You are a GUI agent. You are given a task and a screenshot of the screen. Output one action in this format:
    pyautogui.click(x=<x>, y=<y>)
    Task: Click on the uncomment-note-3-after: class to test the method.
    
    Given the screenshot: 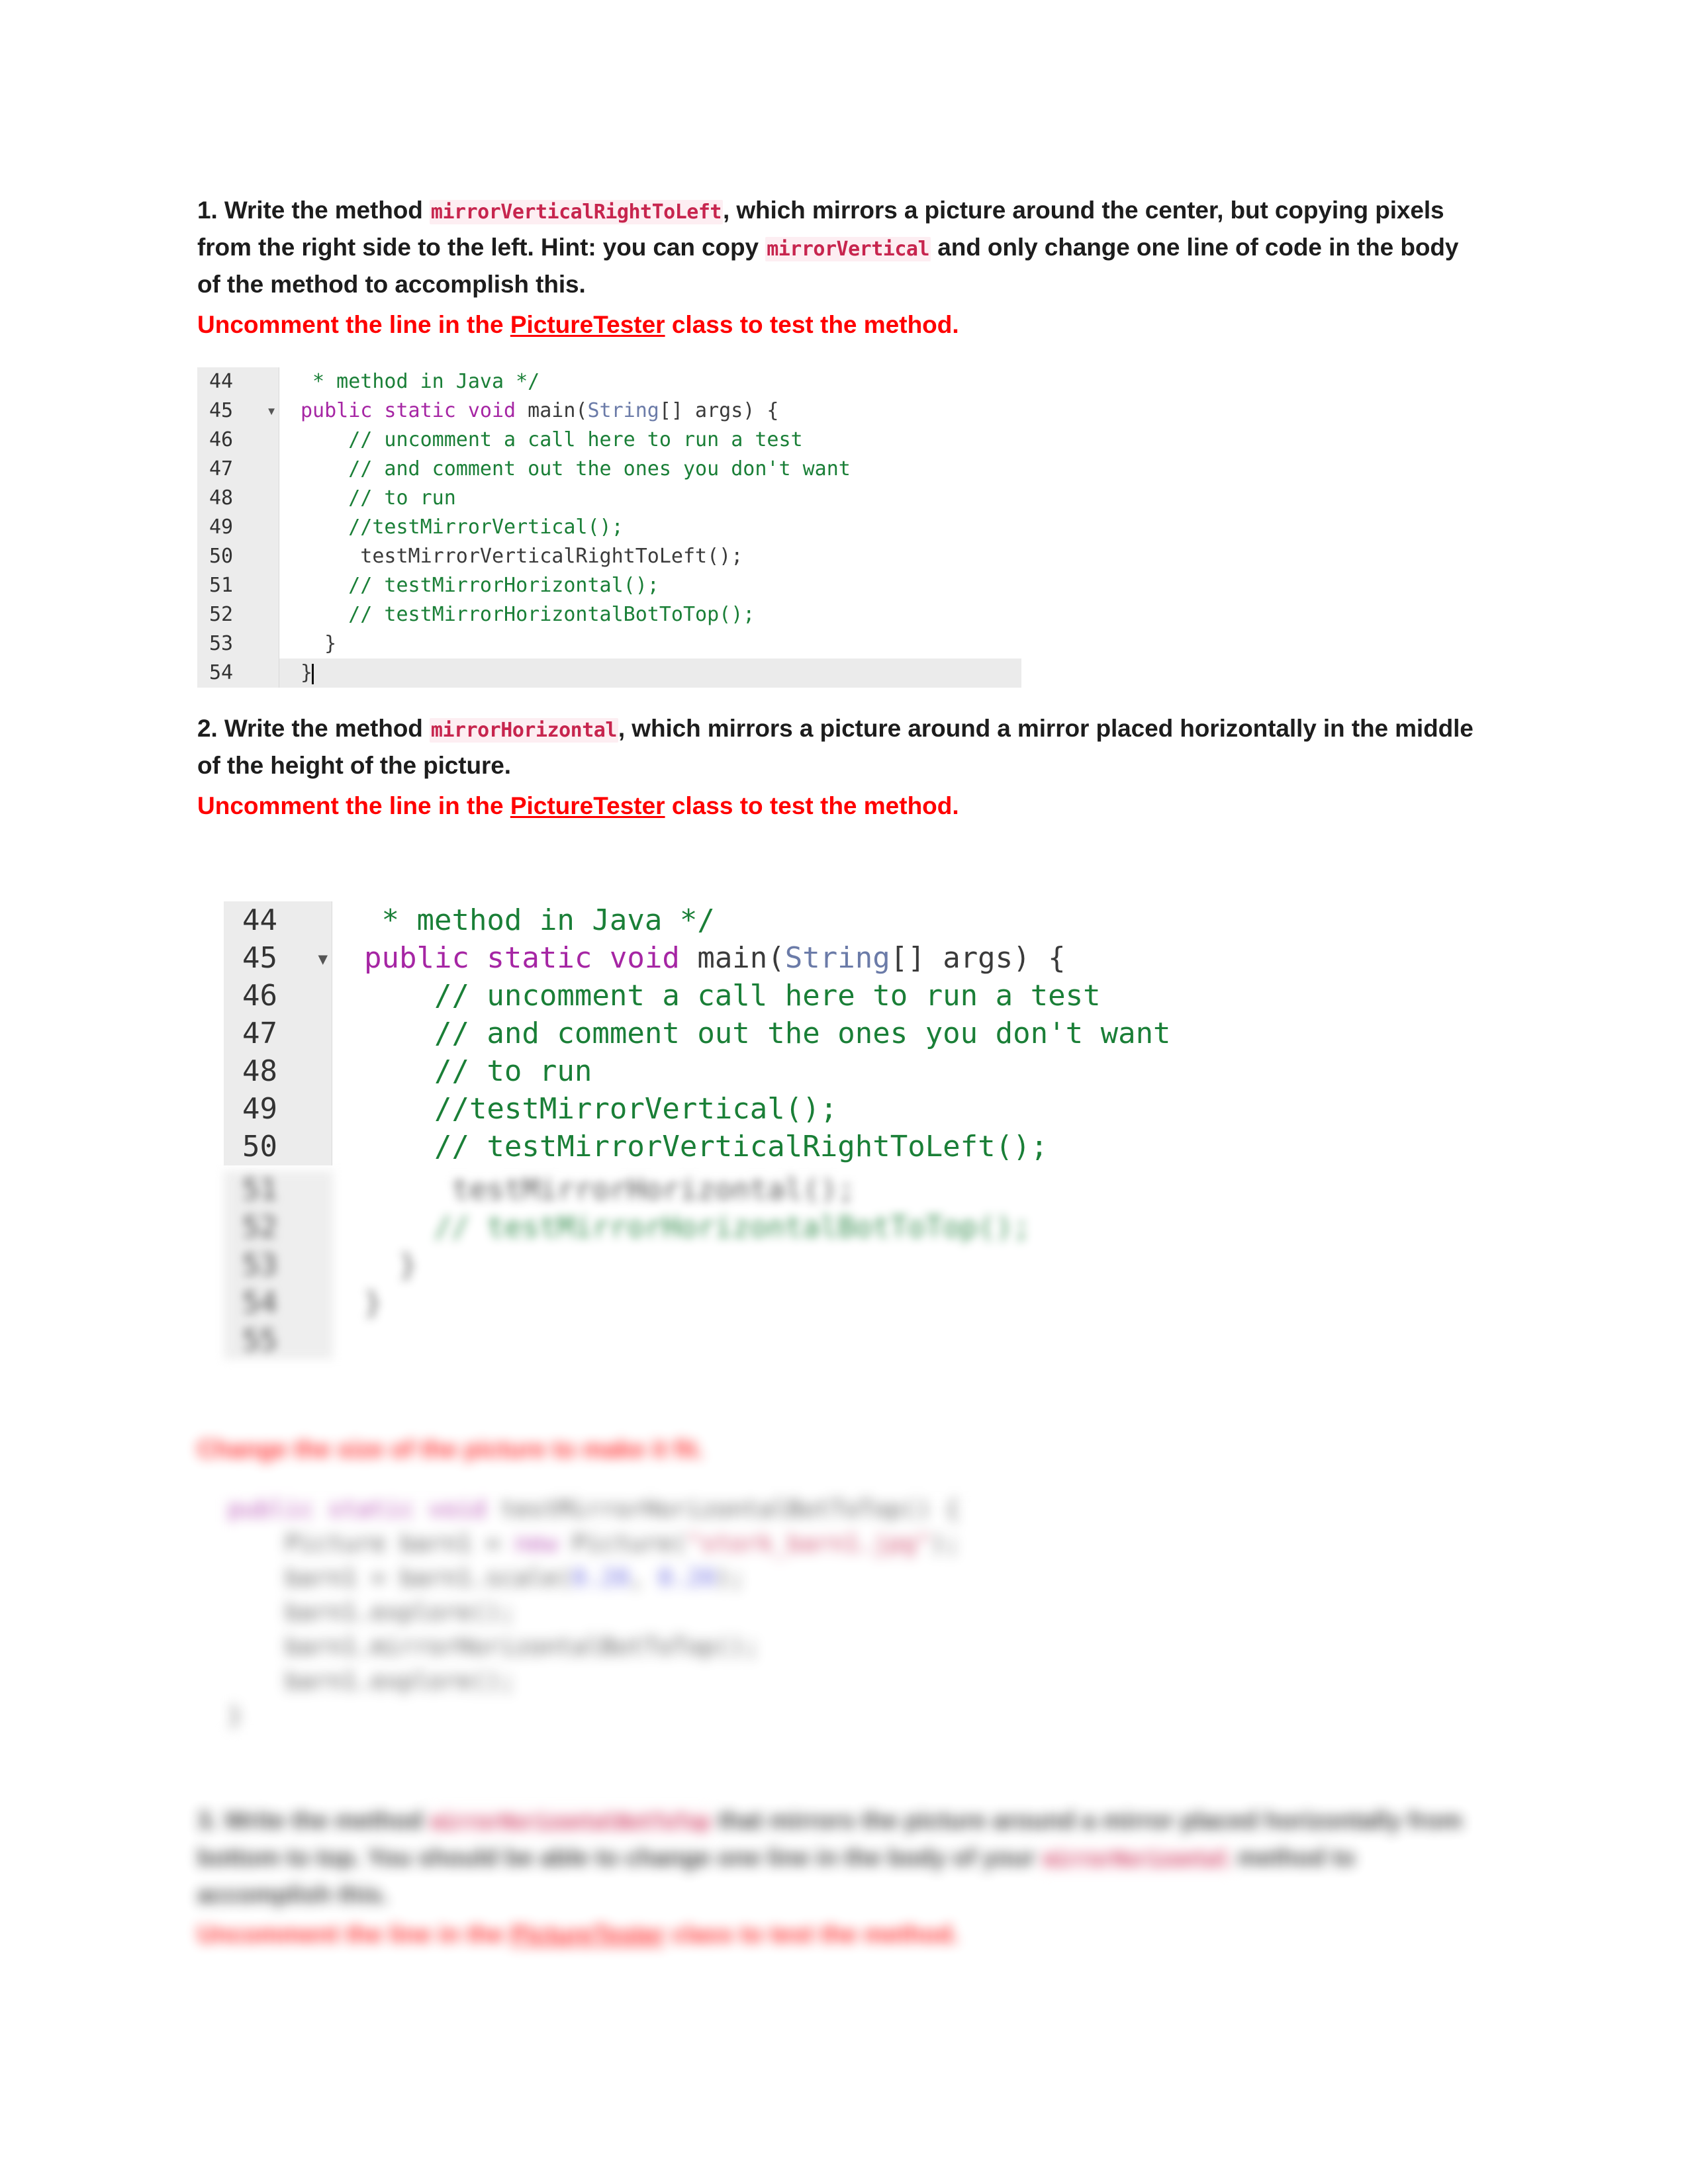 What is the action you would take?
    pyautogui.click(x=812, y=1934)
    